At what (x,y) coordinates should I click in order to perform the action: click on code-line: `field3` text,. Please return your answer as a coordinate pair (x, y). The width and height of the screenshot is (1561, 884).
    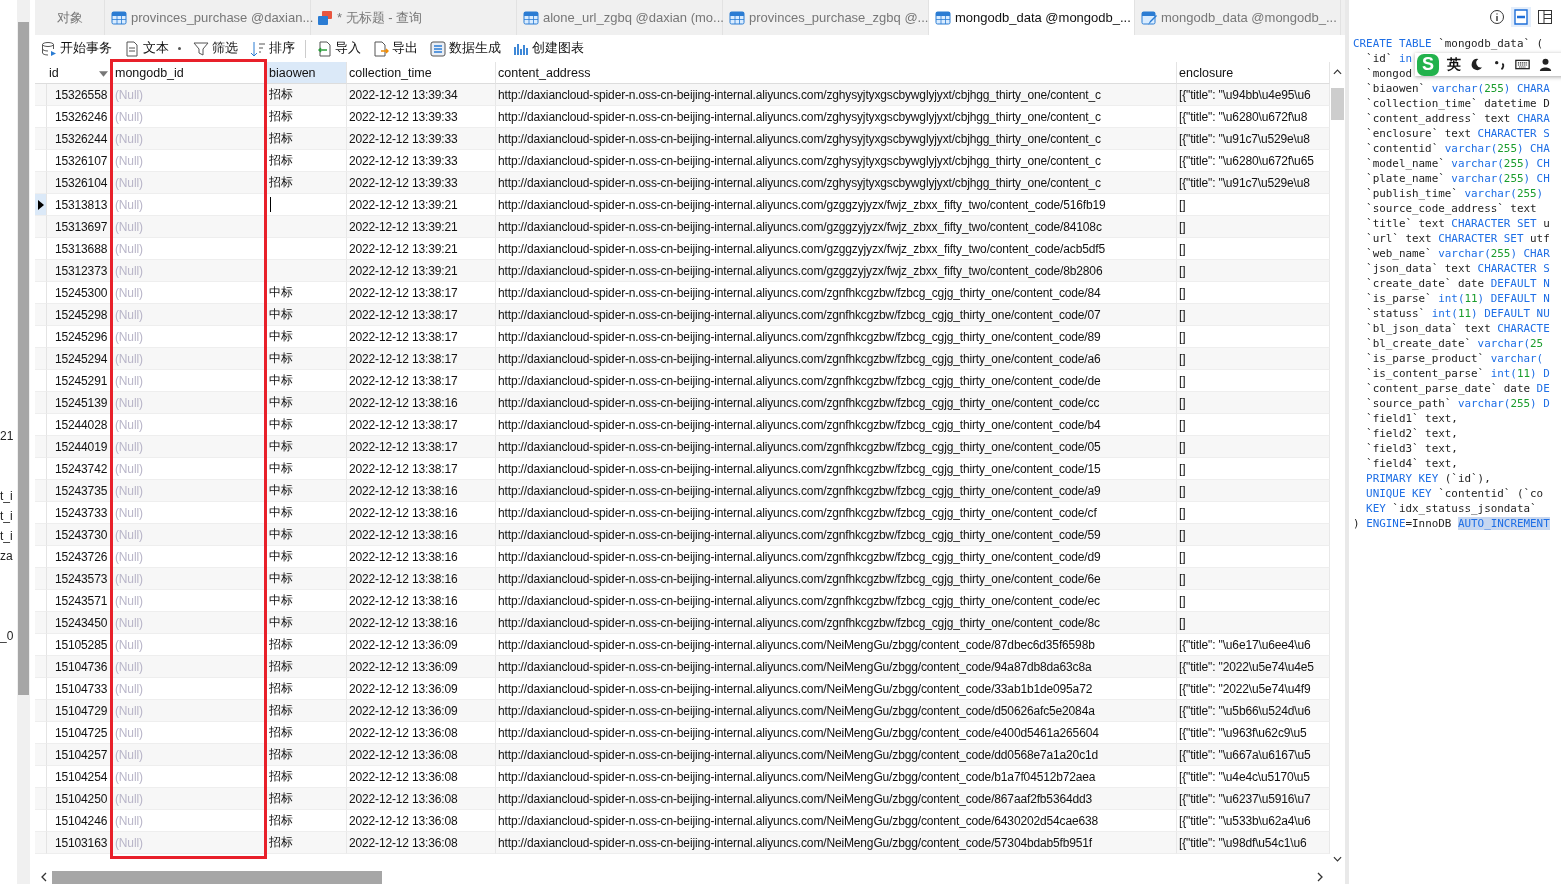
    Looking at the image, I should click on (1411, 448).